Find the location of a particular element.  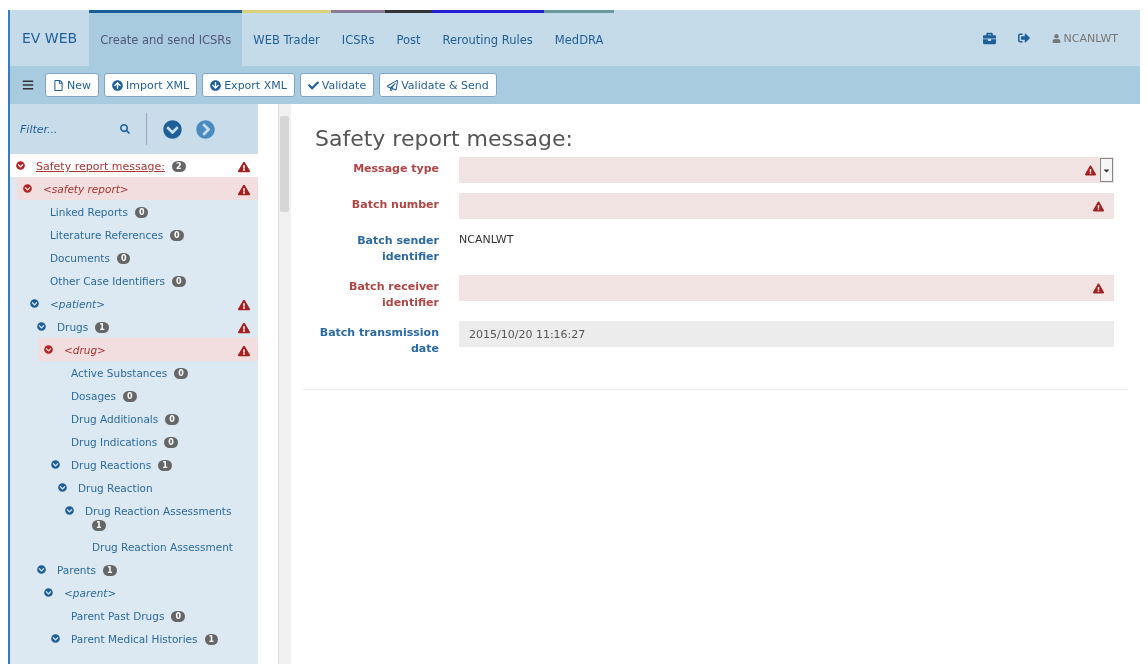

tree-label: Parent Medical Histories is located at coordinates (134, 639).